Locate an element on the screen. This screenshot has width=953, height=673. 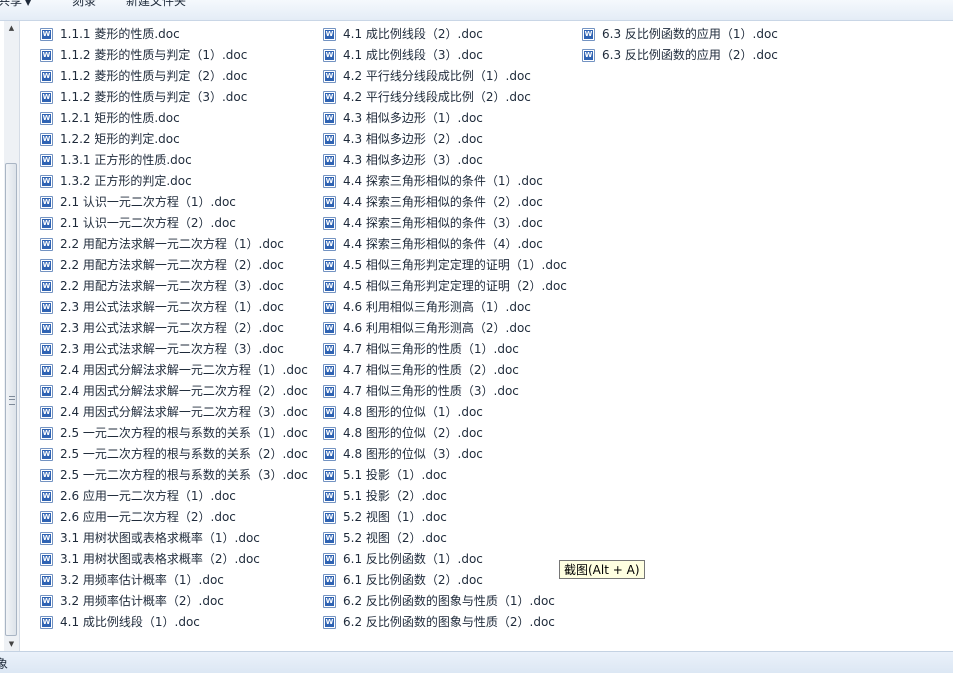
file-item: 4.4 探索三角形相似的条件（1）.doc is located at coordinates (445, 181).